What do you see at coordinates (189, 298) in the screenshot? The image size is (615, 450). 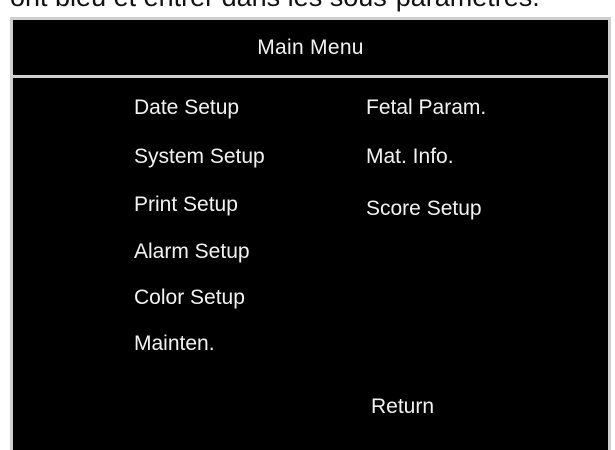 I see `menu-item-color-setup: Color Setup` at bounding box center [189, 298].